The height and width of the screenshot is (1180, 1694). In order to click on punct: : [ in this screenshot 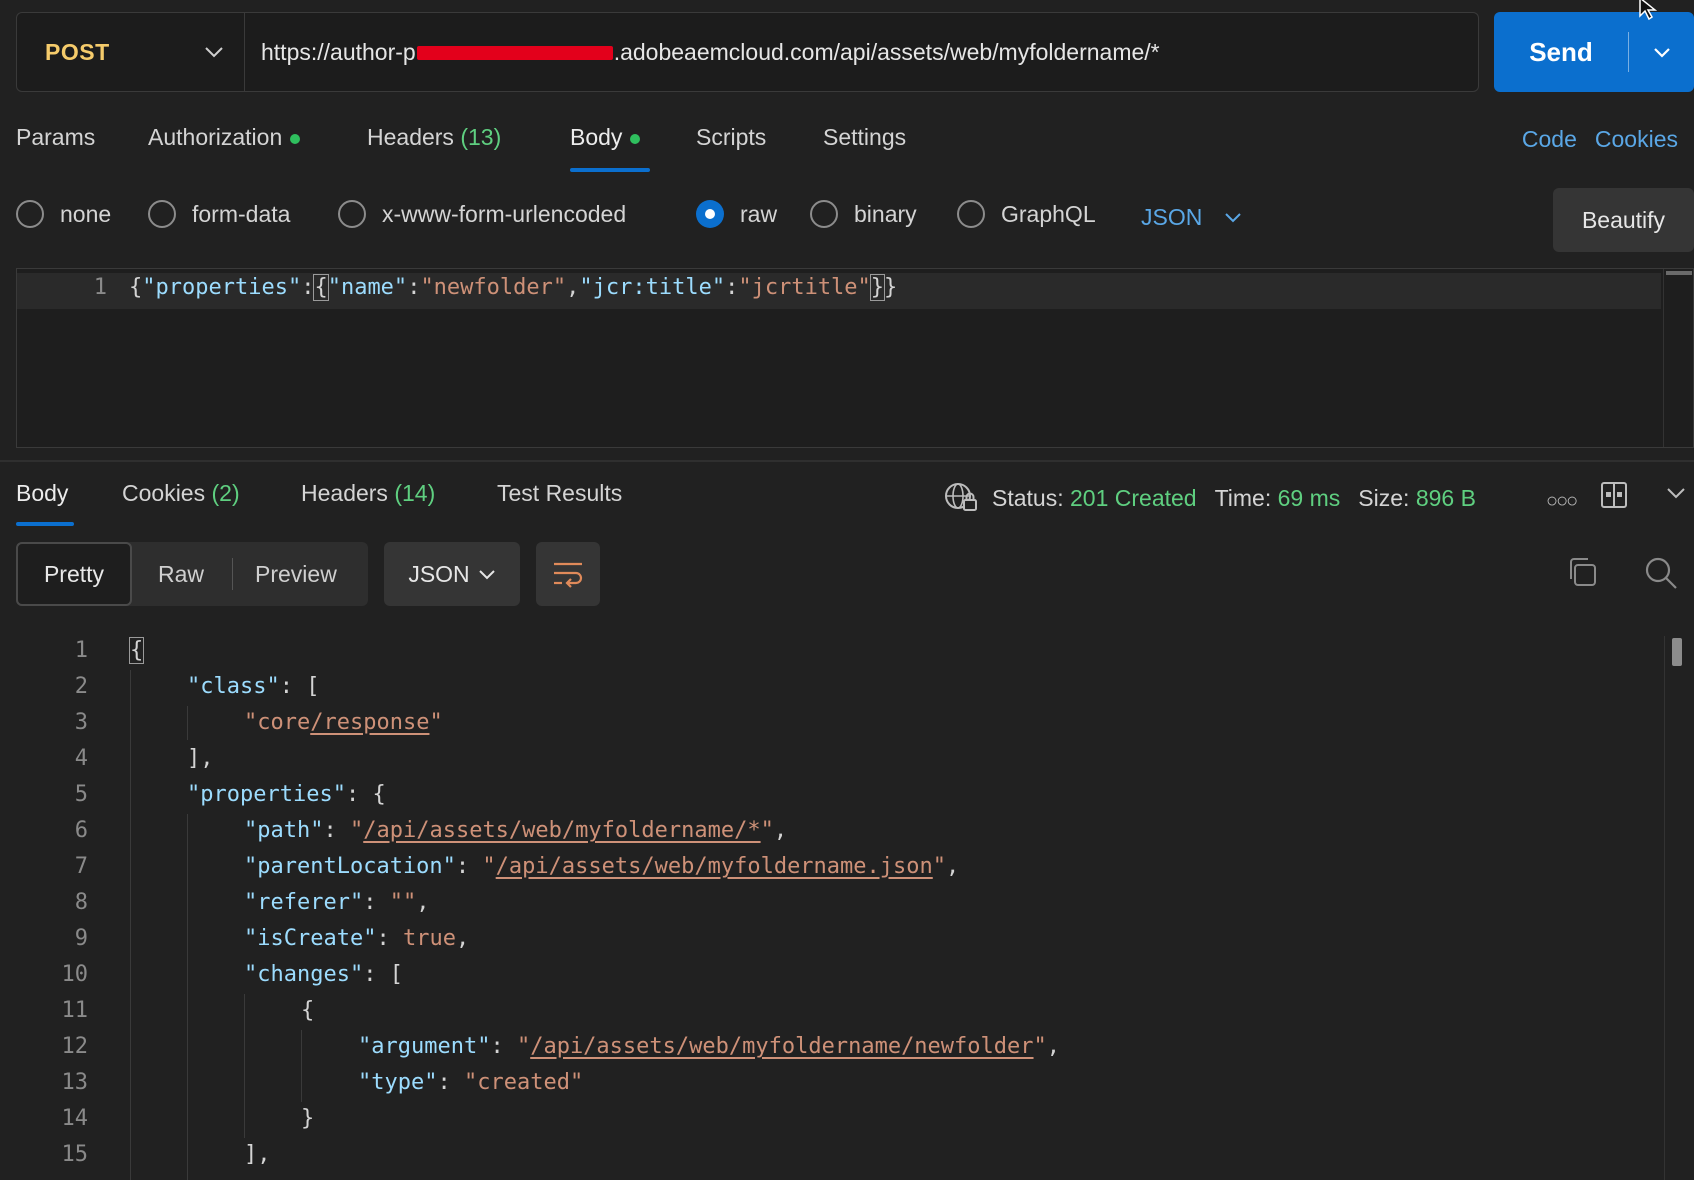, I will do `click(383, 974)`.